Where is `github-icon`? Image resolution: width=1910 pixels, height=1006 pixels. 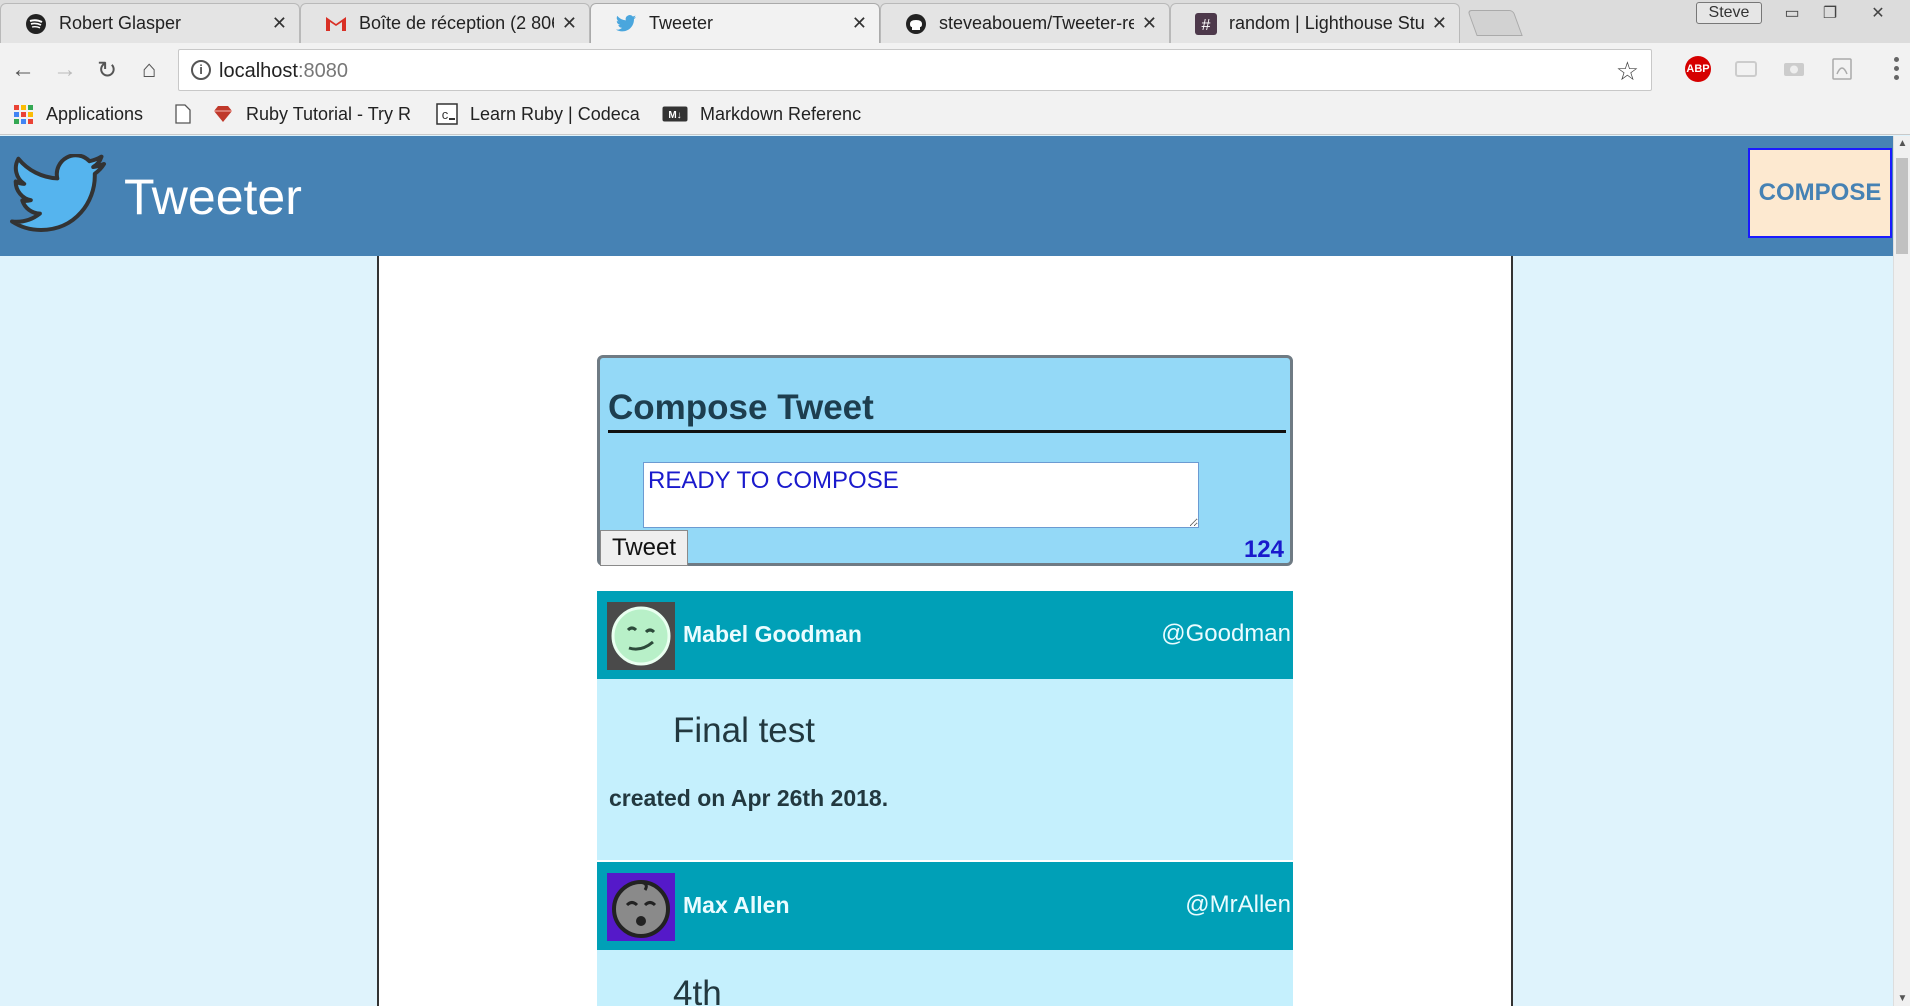
github-icon is located at coordinates (916, 24).